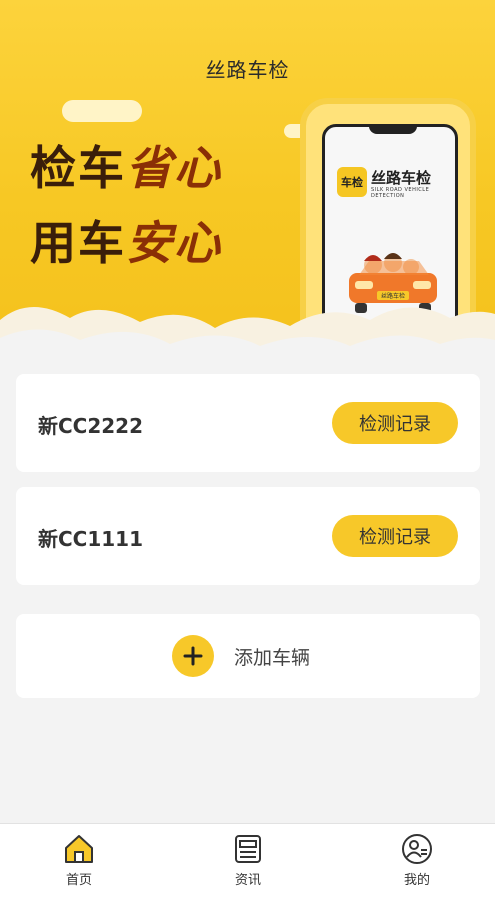  What do you see at coordinates (393, 296) in the screenshot?
I see `car-plate-label: 丝路车检` at bounding box center [393, 296].